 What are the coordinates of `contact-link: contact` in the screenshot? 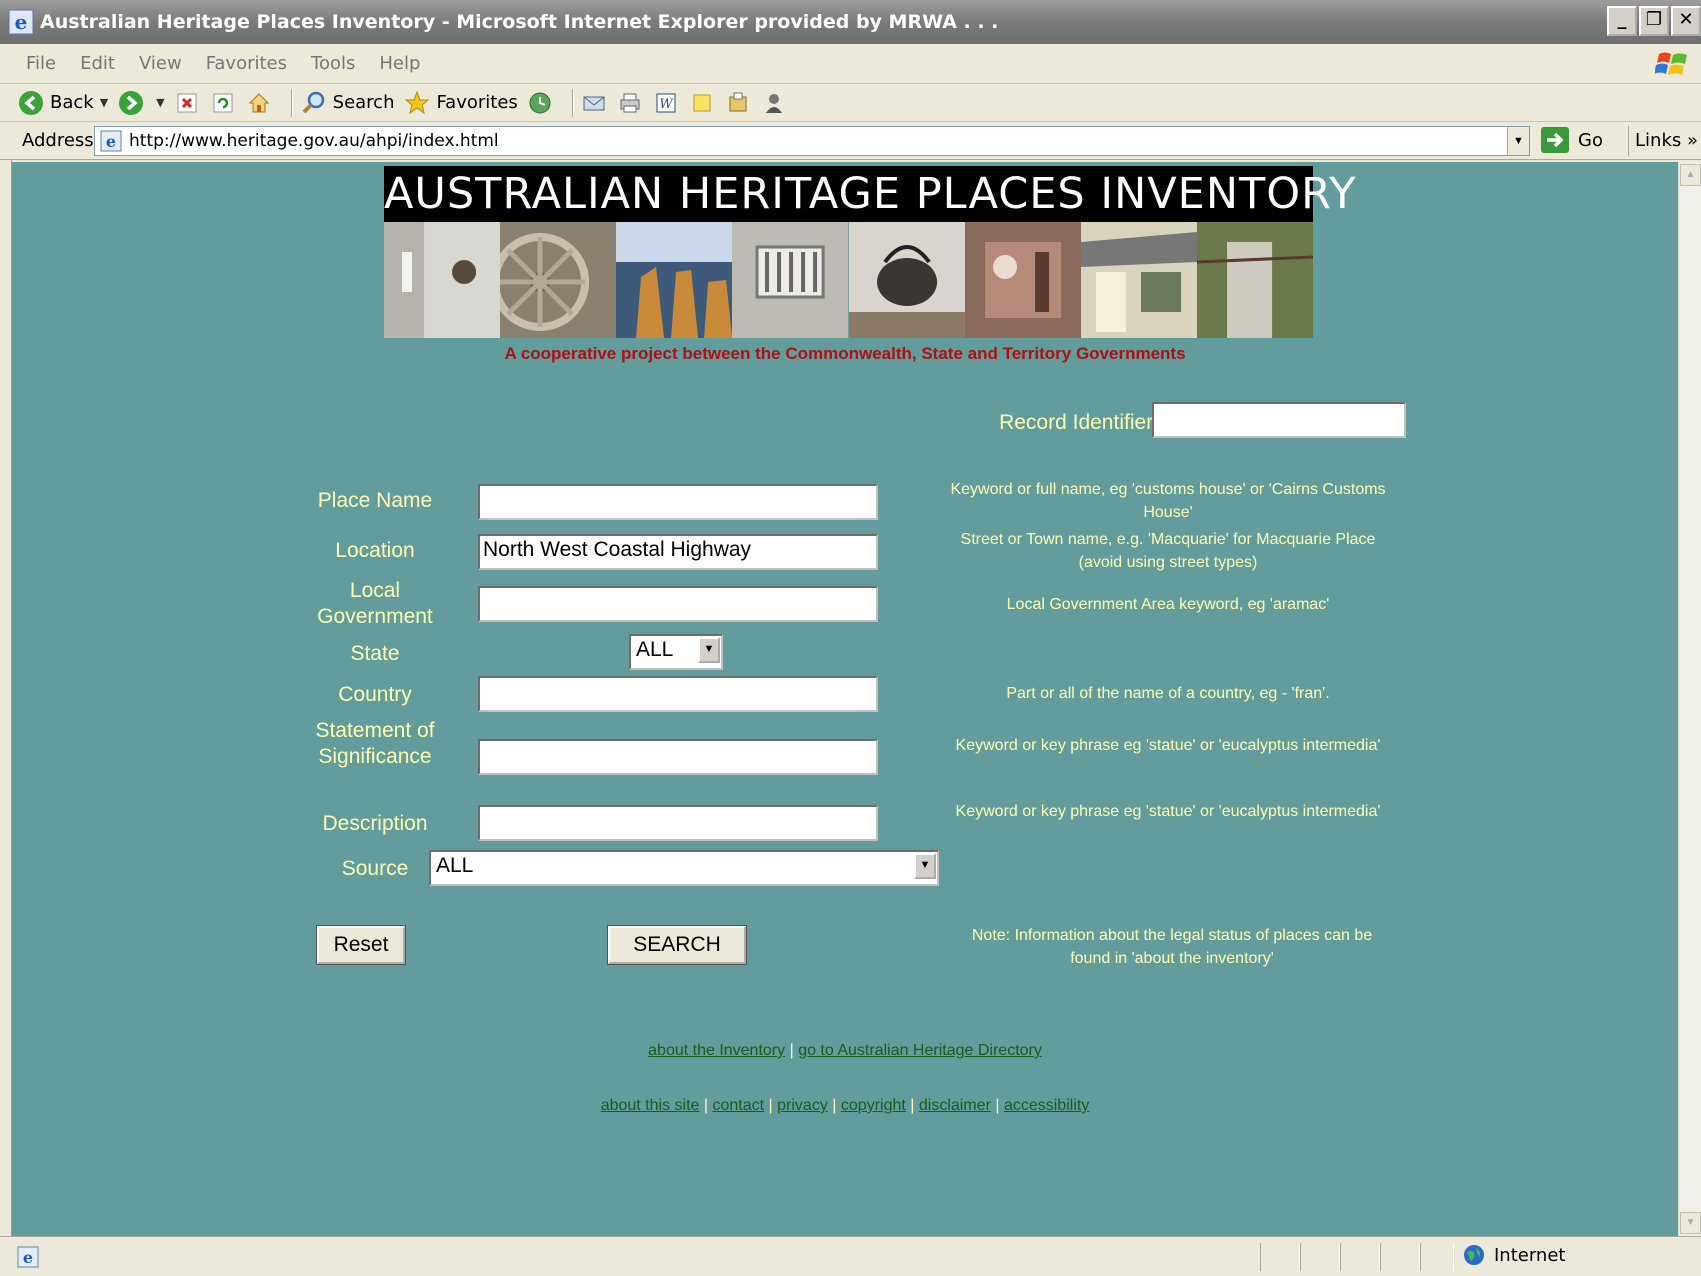 It's located at (738, 1105).